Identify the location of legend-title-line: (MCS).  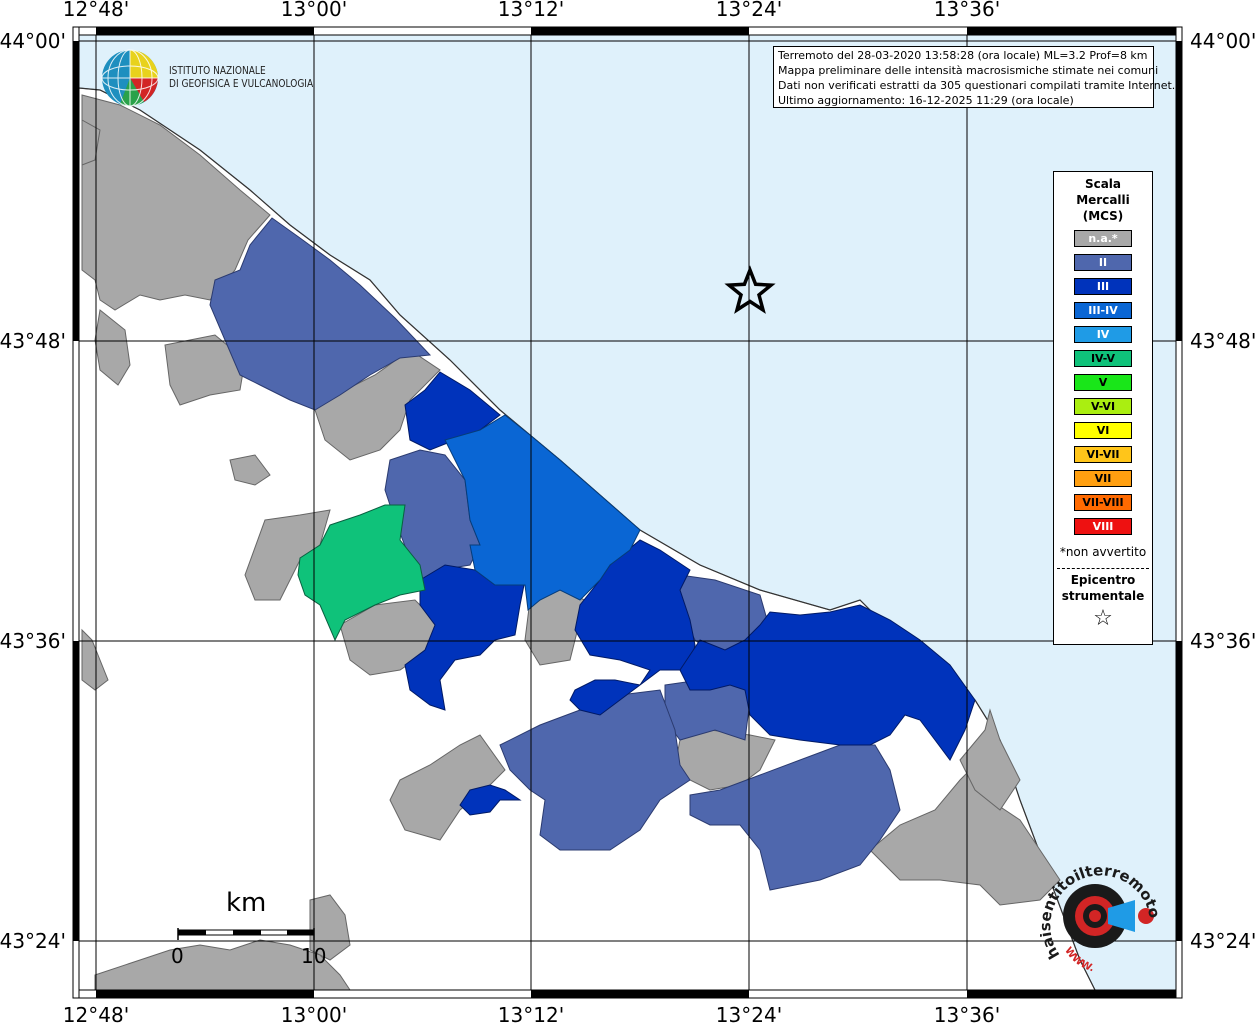
(1103, 216).